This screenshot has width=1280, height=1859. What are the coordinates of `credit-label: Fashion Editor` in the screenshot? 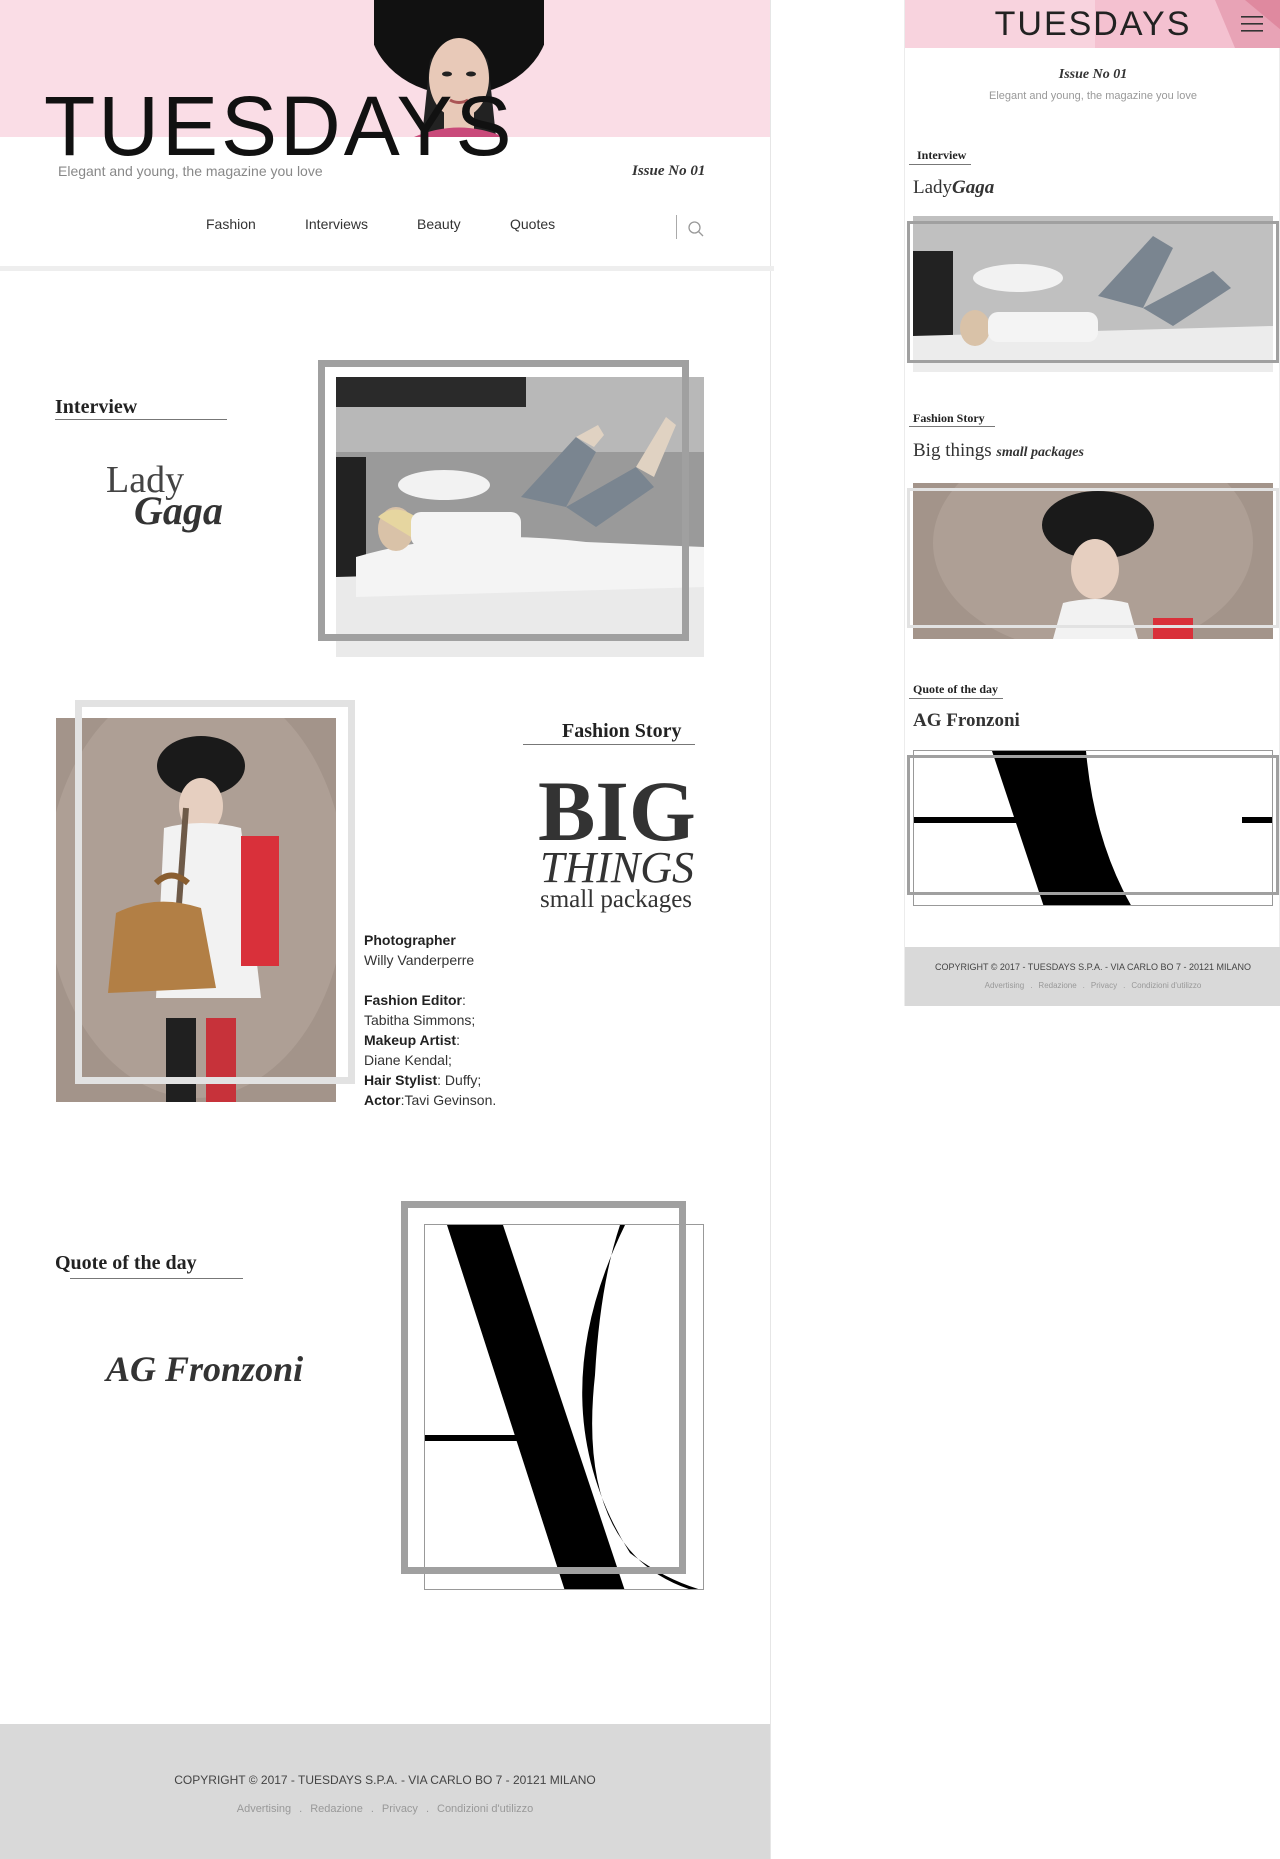 It's located at (413, 1000).